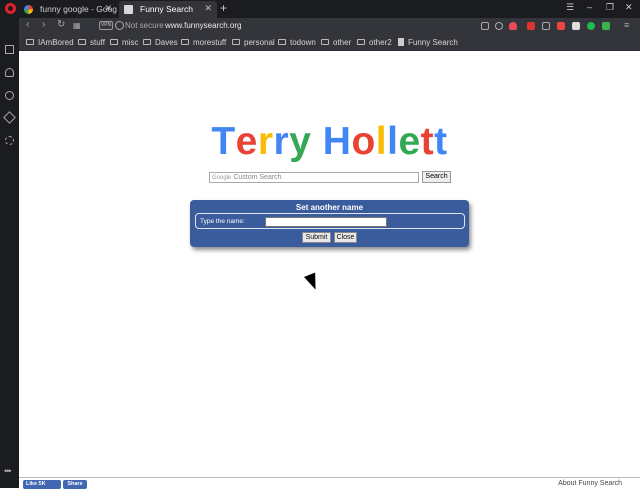 Image resolution: width=640 pixels, height=489 pixels. Describe the element at coordinates (119, 25) in the screenshot. I see `globe-icon` at that location.